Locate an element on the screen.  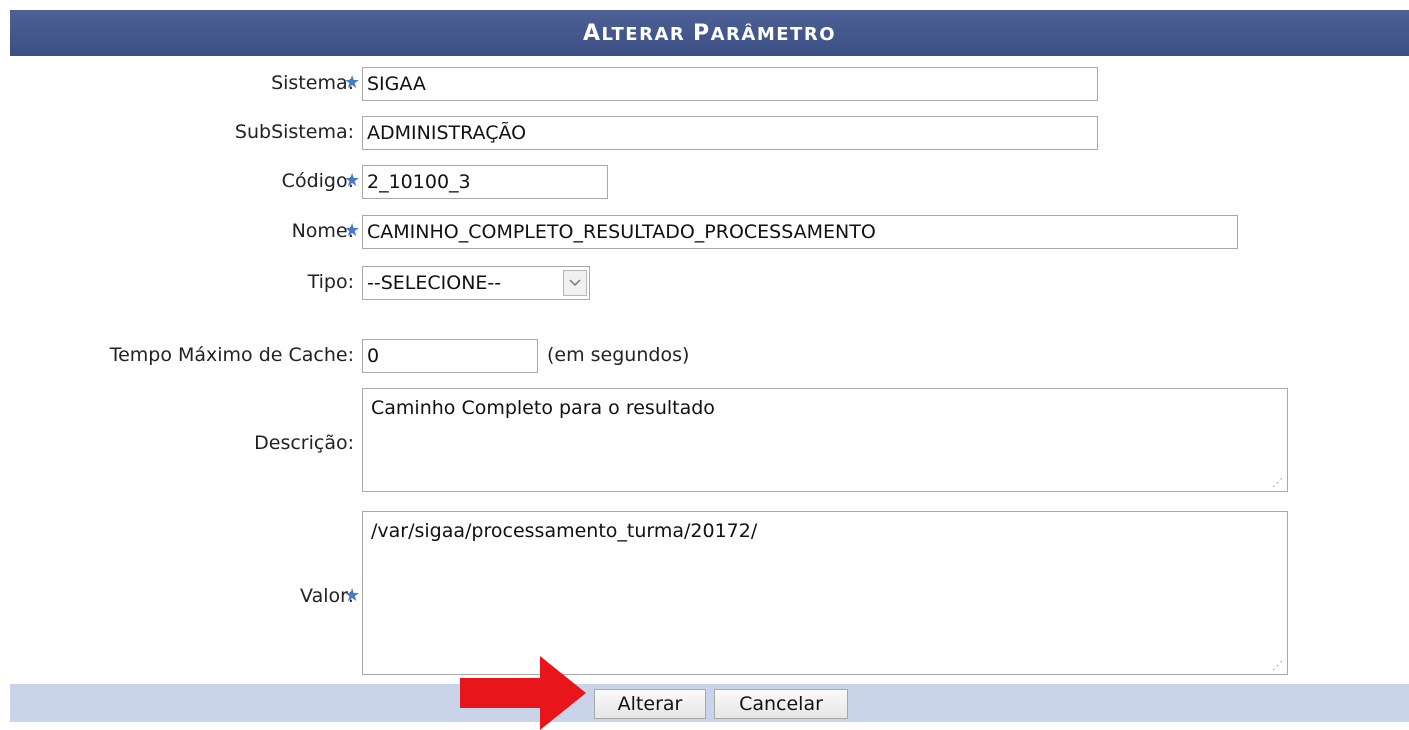
descricao-text: Caminho Completo para o resultado is located at coordinates (543, 408).